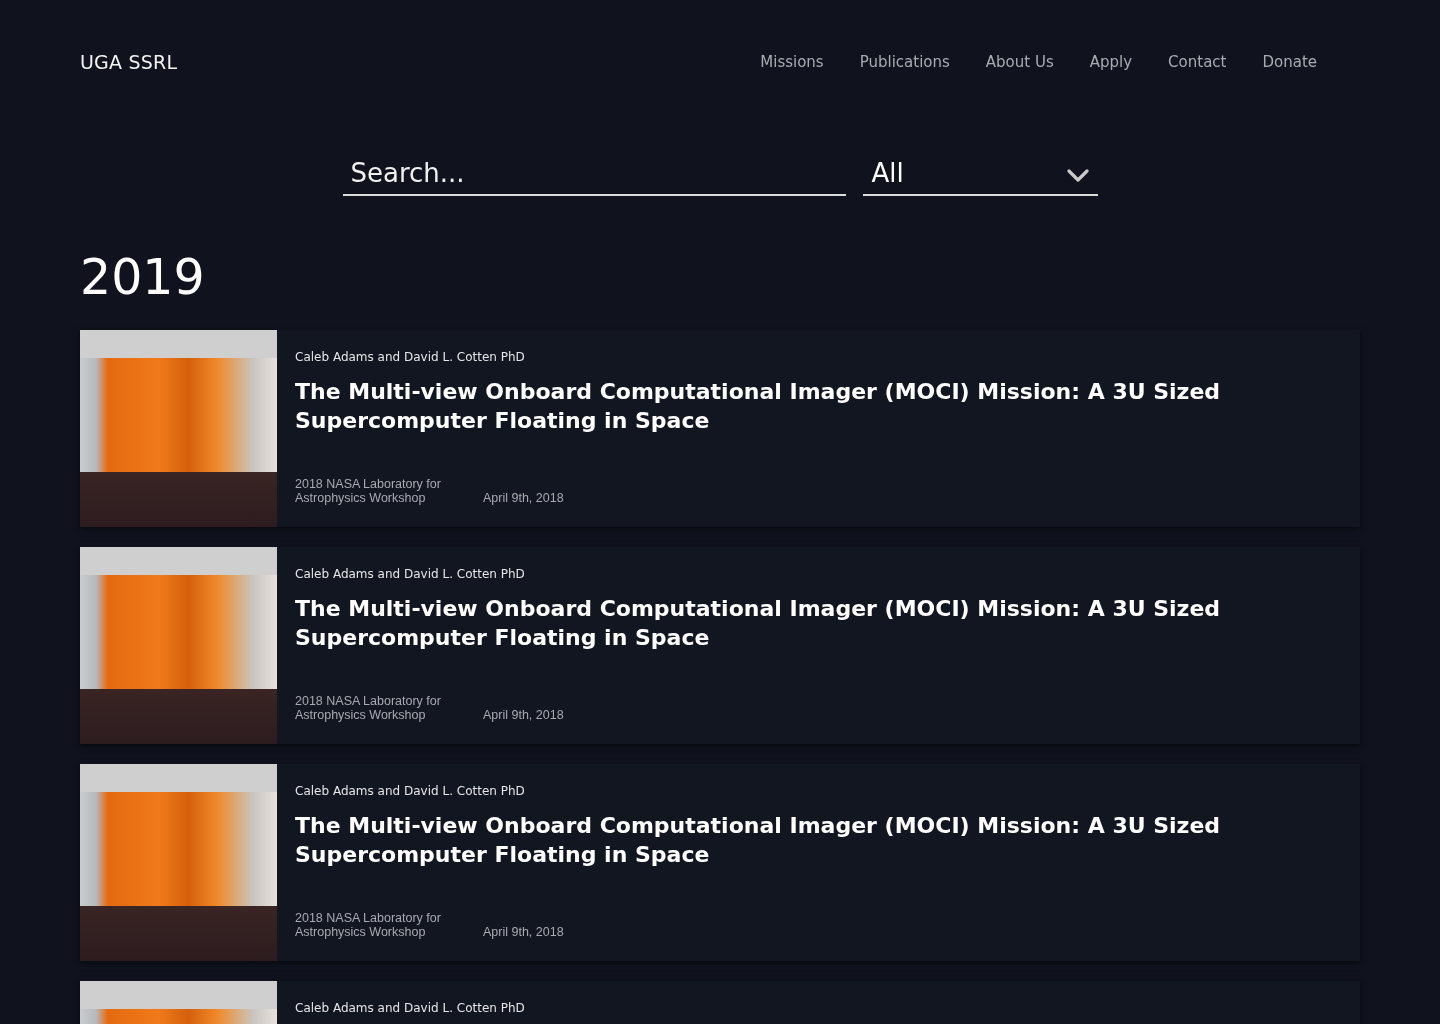 The image size is (1440, 1024). I want to click on nav-link: Donate, so click(1289, 62).